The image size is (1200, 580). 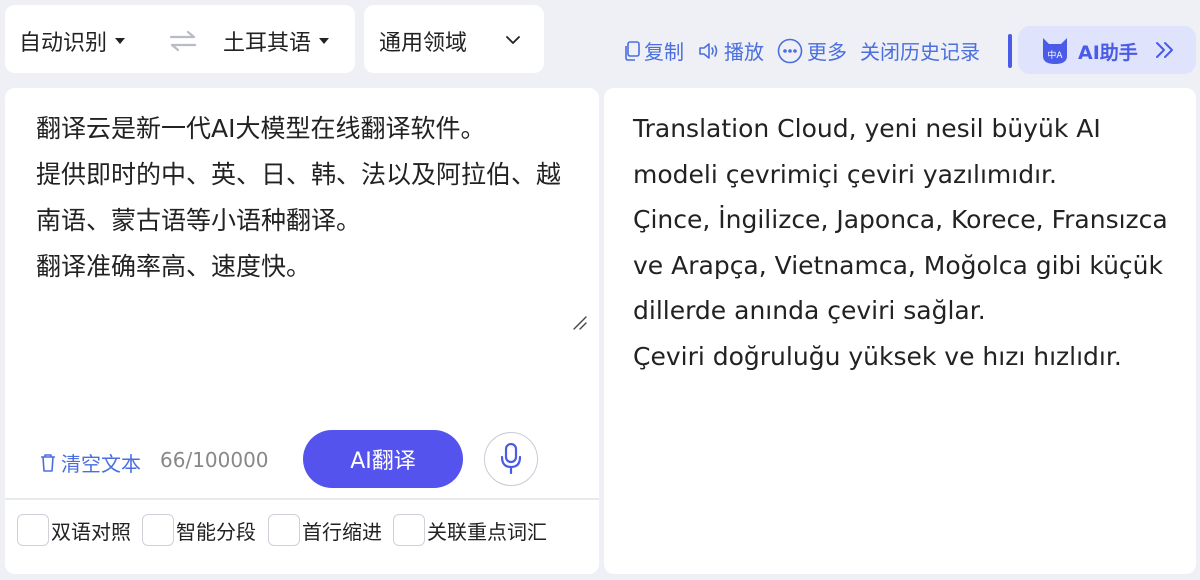 I want to click on option-key-vocabulary: 关联重点词汇, so click(x=470, y=530).